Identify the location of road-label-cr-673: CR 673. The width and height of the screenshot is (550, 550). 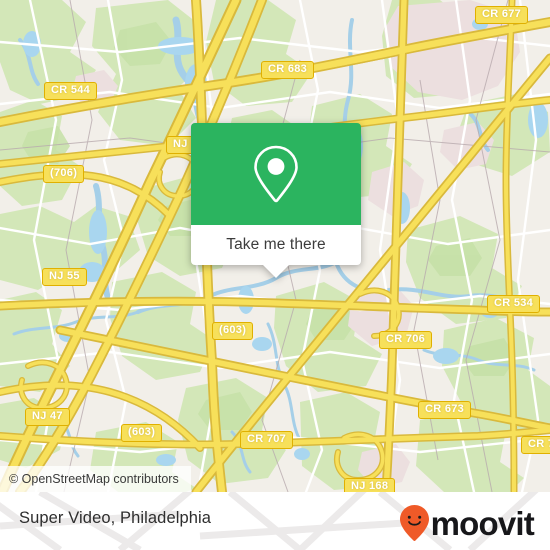
(445, 410).